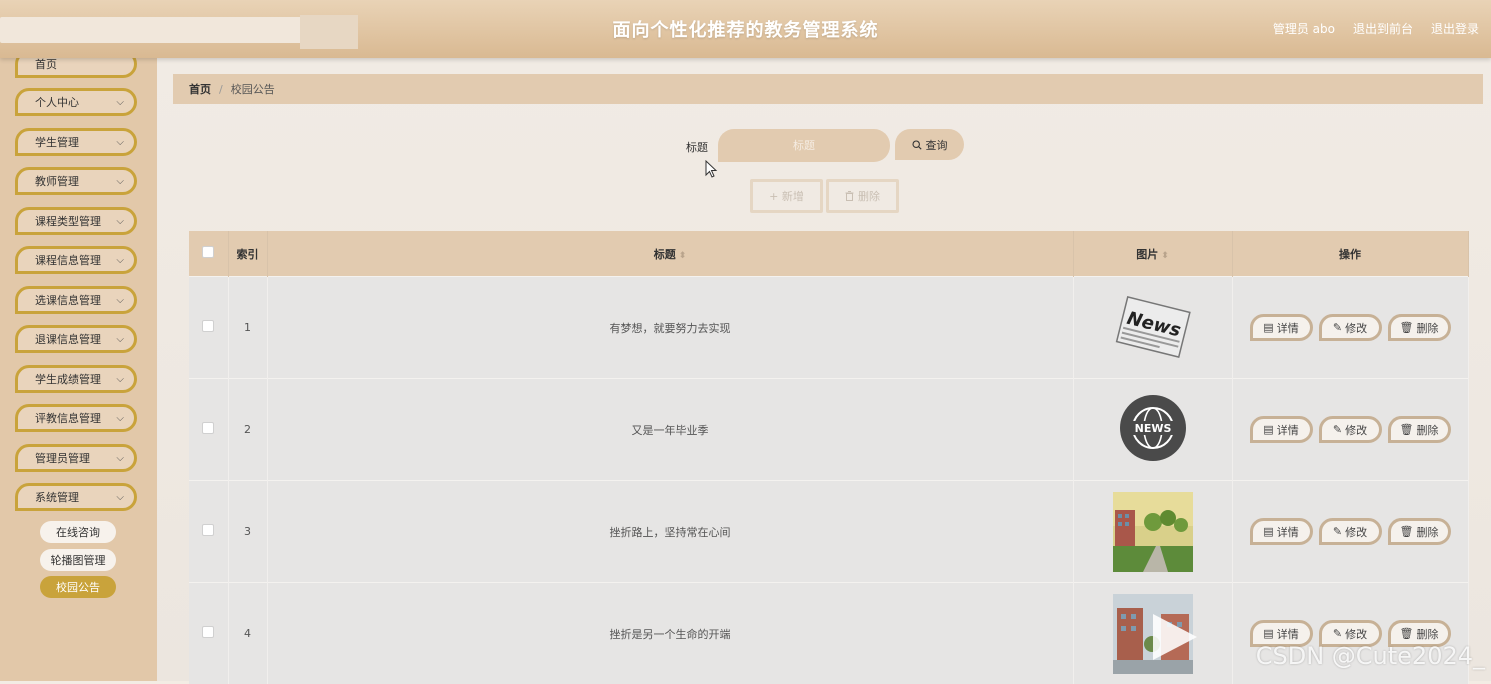 The image size is (1491, 684). What do you see at coordinates (200, 89) in the screenshot?
I see `breadcrumb-home: 首页` at bounding box center [200, 89].